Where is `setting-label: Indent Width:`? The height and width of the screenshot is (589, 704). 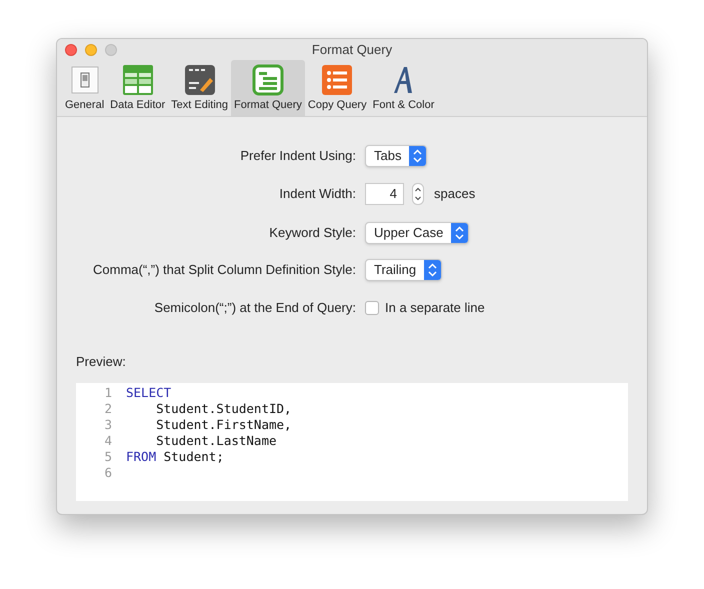
setting-label: Indent Width: is located at coordinates (317, 194).